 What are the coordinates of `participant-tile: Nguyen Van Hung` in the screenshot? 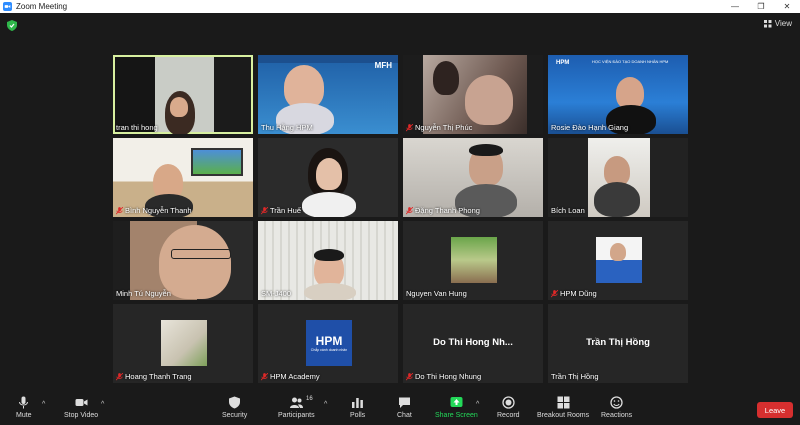 It's located at (473, 260).